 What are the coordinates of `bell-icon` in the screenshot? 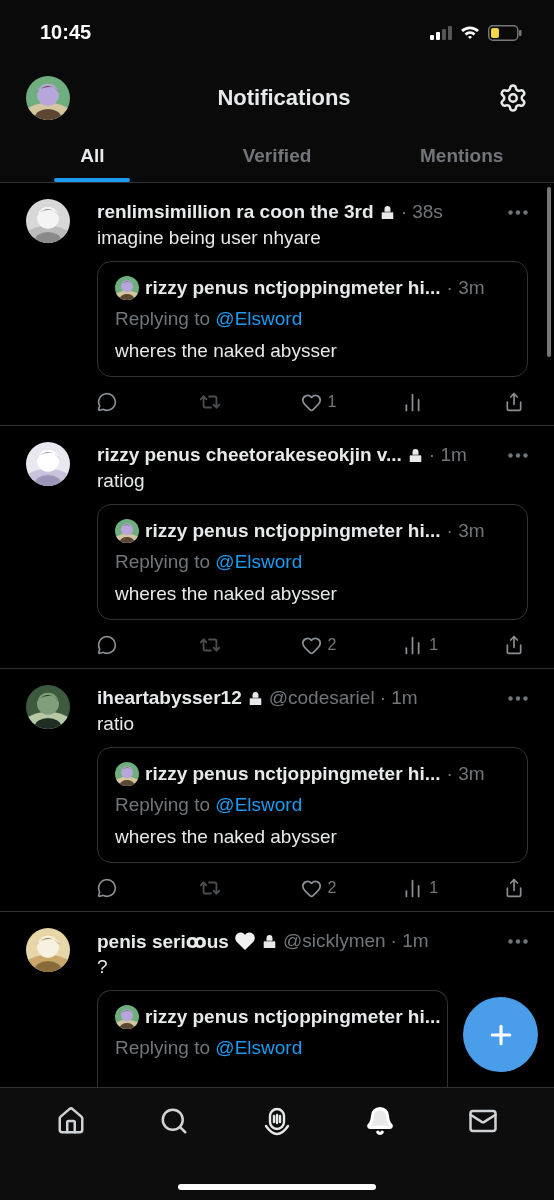 It's located at (380, 1121).